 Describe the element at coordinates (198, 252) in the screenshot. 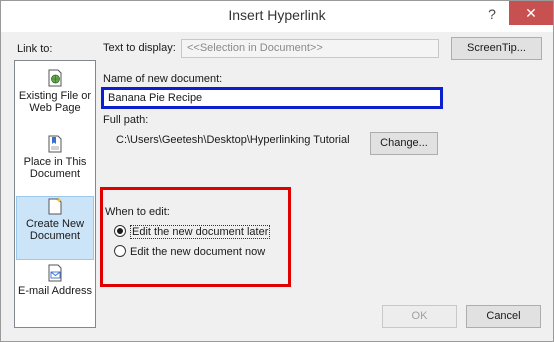

I see `edit-now-label: Edit the new document now` at that location.